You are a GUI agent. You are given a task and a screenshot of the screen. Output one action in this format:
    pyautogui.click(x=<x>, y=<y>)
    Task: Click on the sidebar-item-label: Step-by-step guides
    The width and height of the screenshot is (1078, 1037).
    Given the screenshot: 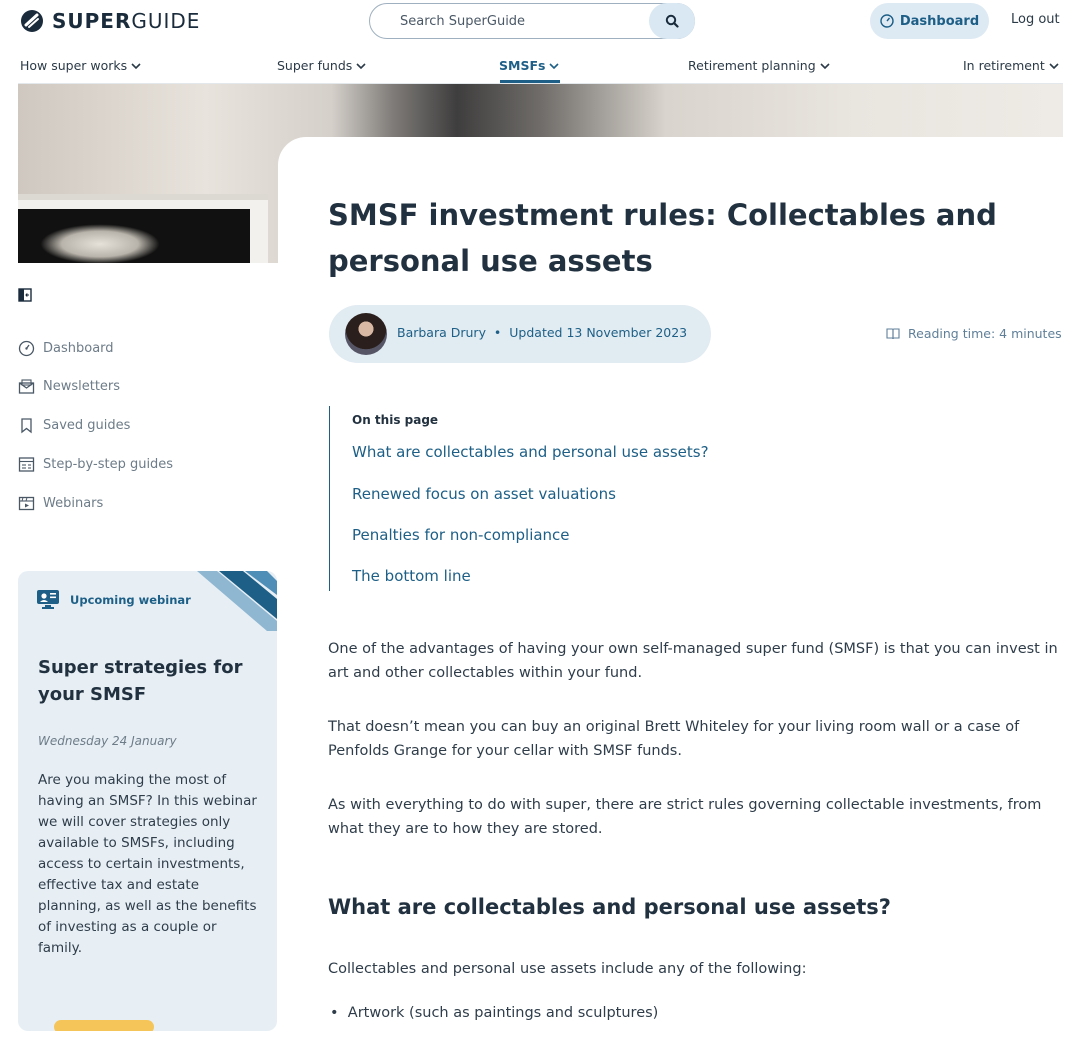 What is the action you would take?
    pyautogui.click(x=108, y=464)
    